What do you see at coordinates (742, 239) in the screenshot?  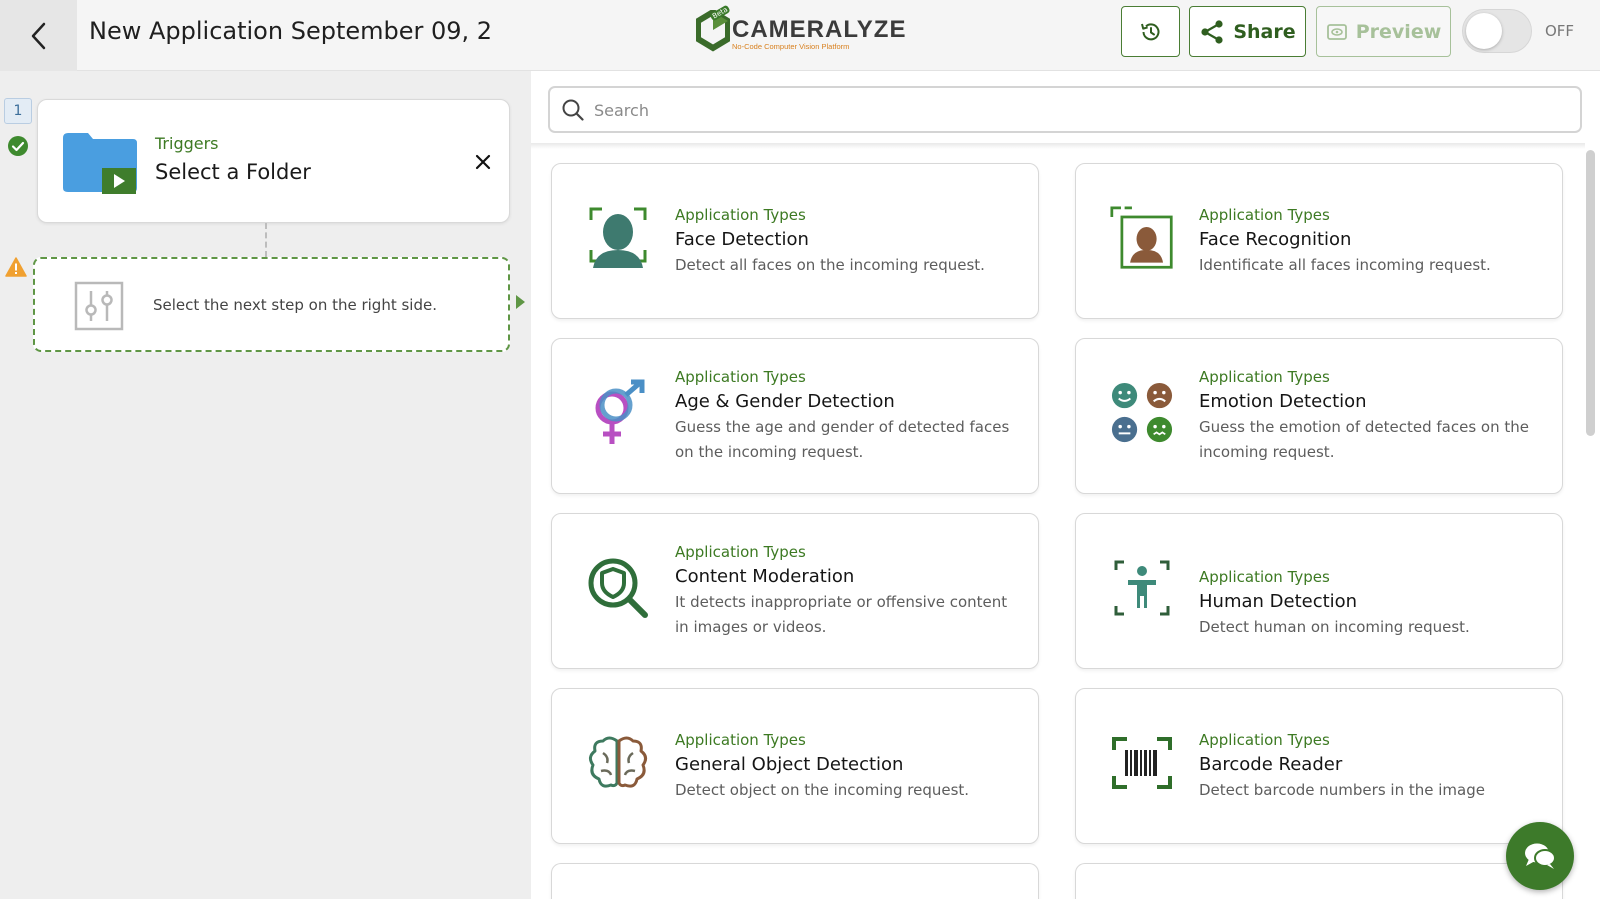 I see `card-title: Face Detection` at bounding box center [742, 239].